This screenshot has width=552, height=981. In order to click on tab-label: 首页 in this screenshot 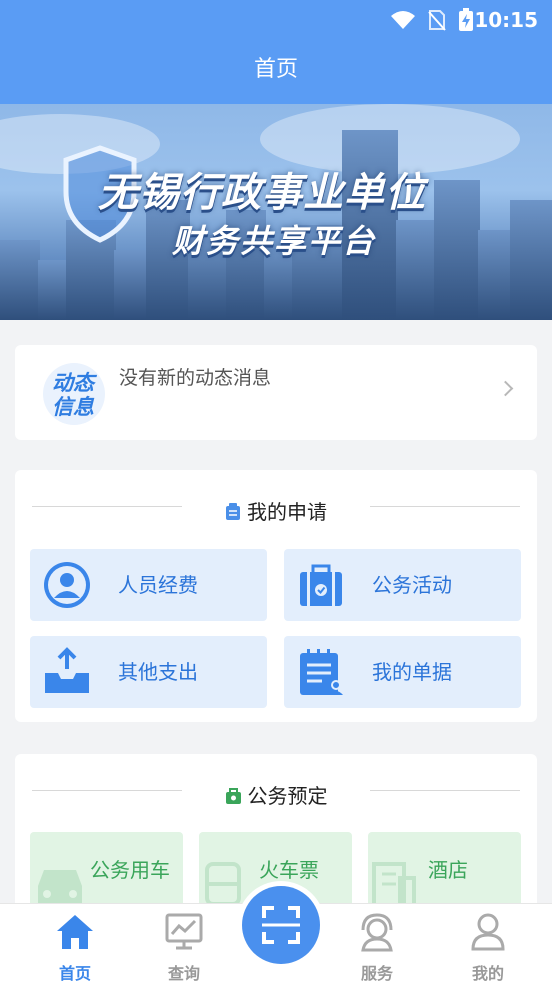, I will do `click(74, 972)`.